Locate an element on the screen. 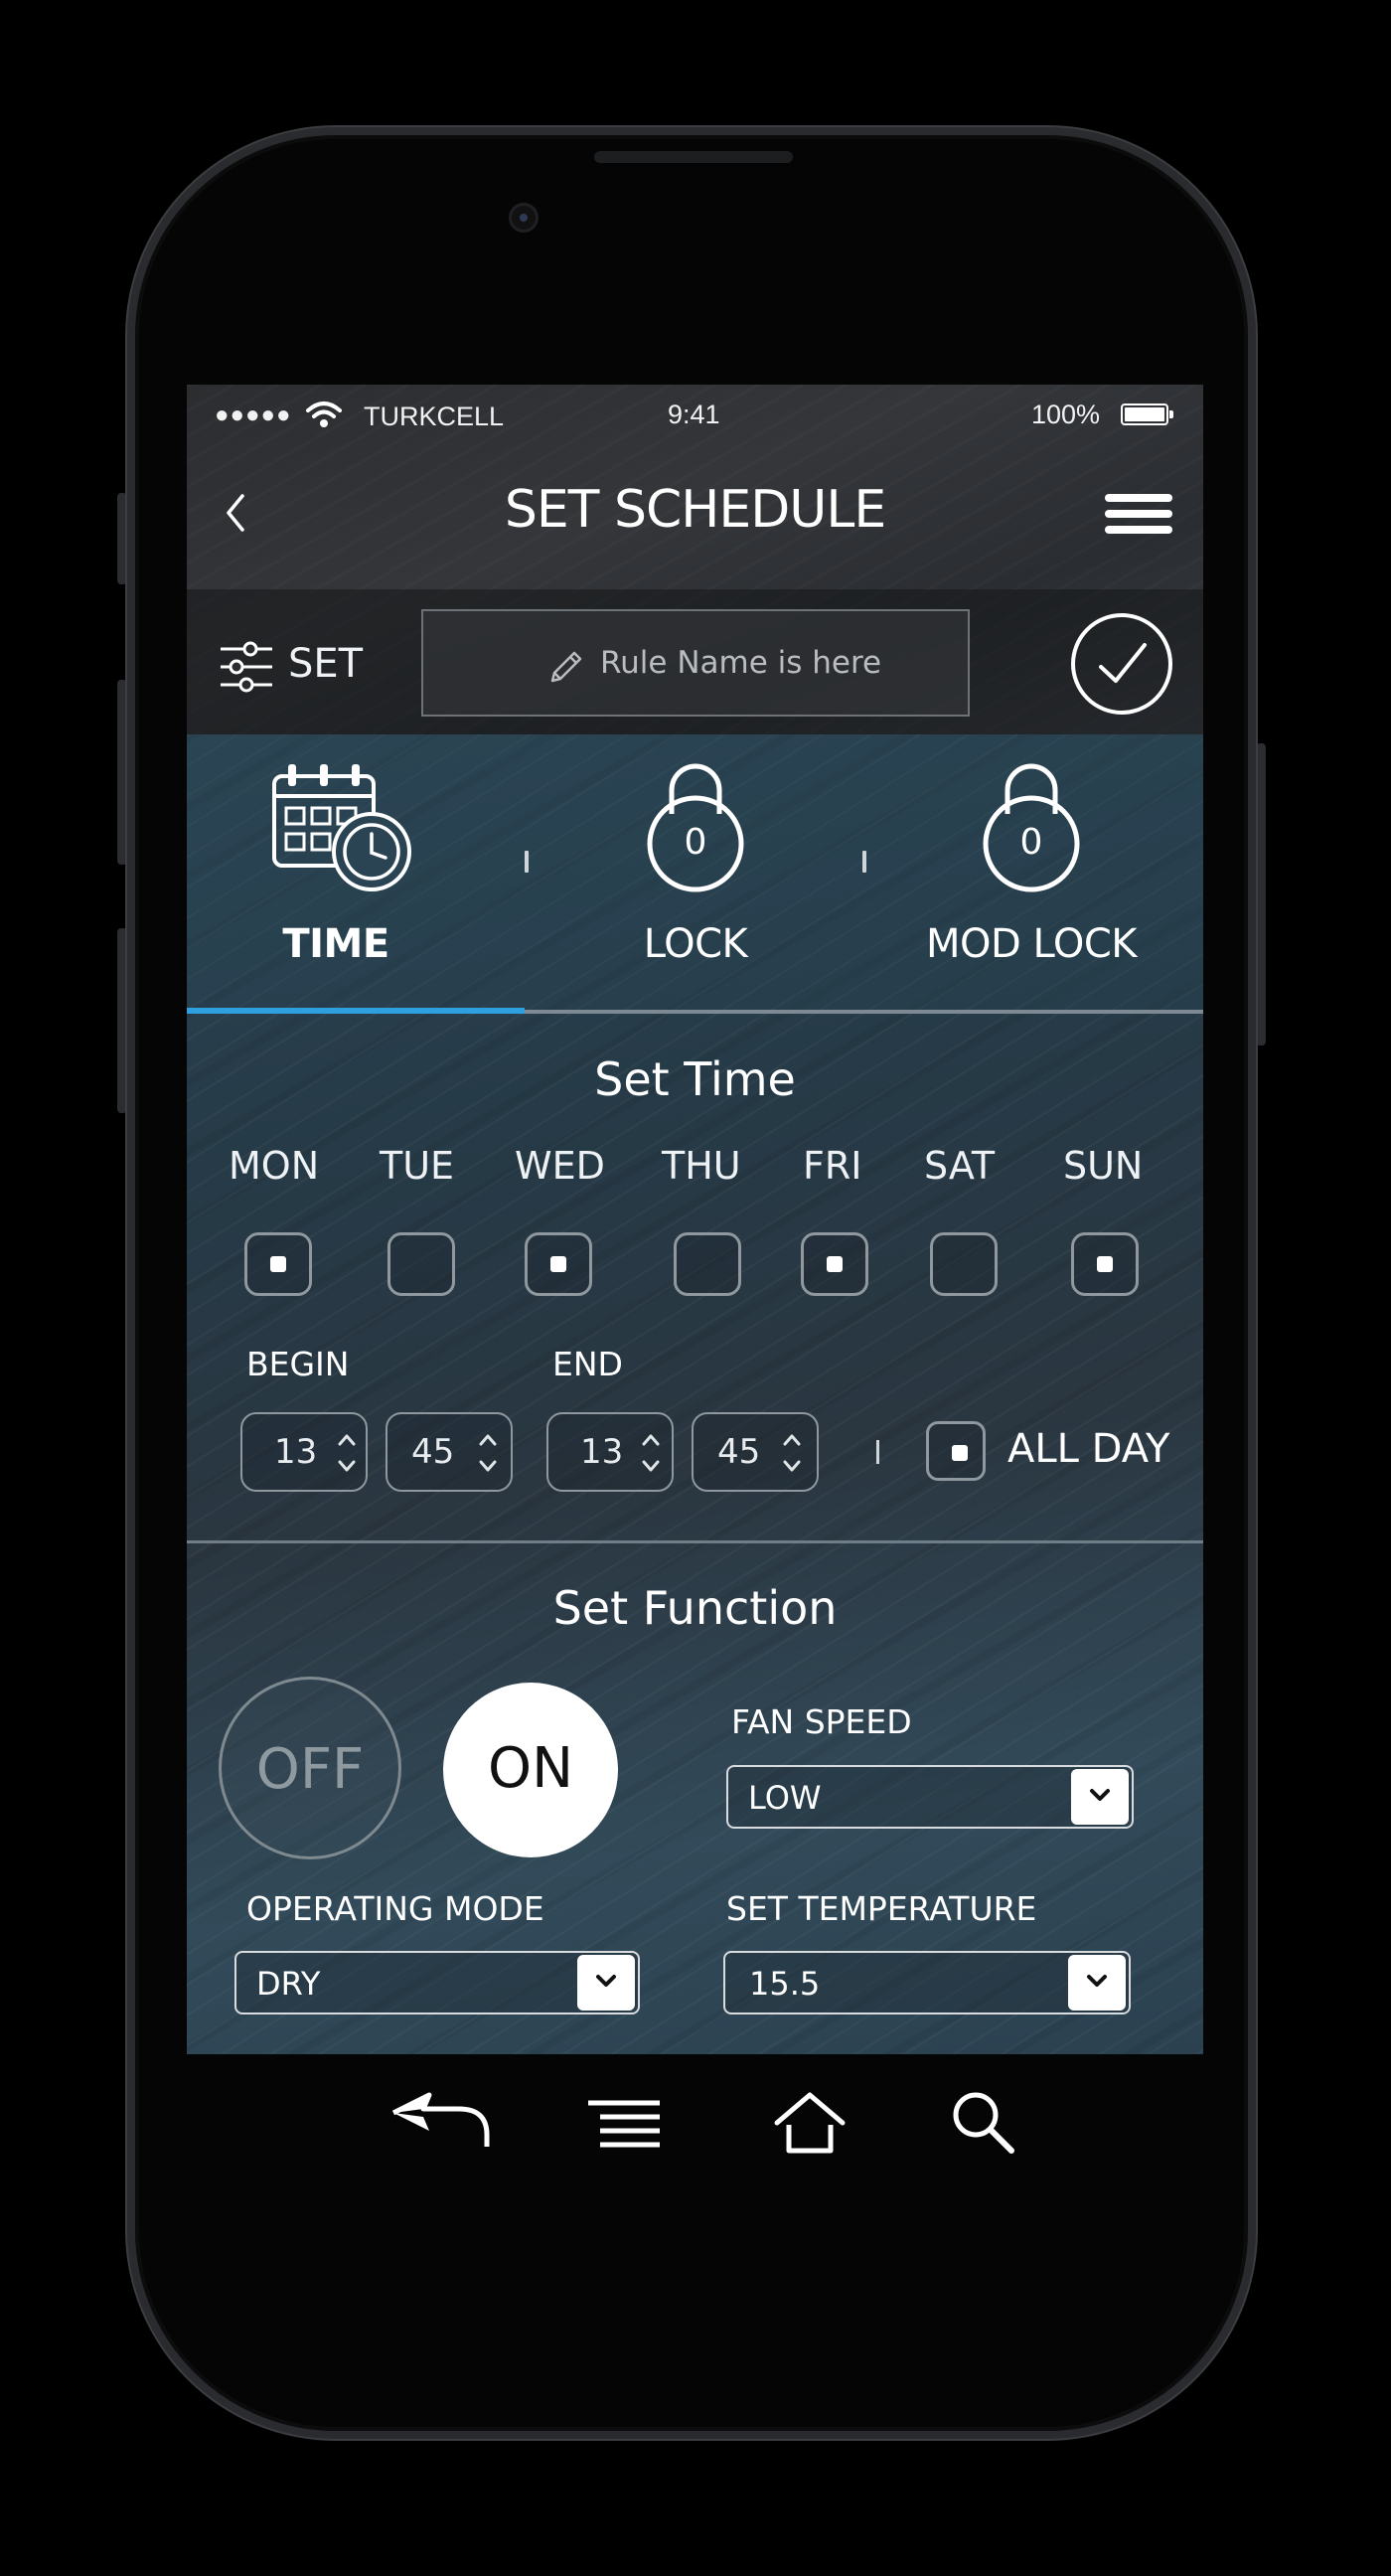 This screenshot has height=2576, width=1391. on-label: ON is located at coordinates (530, 1768).